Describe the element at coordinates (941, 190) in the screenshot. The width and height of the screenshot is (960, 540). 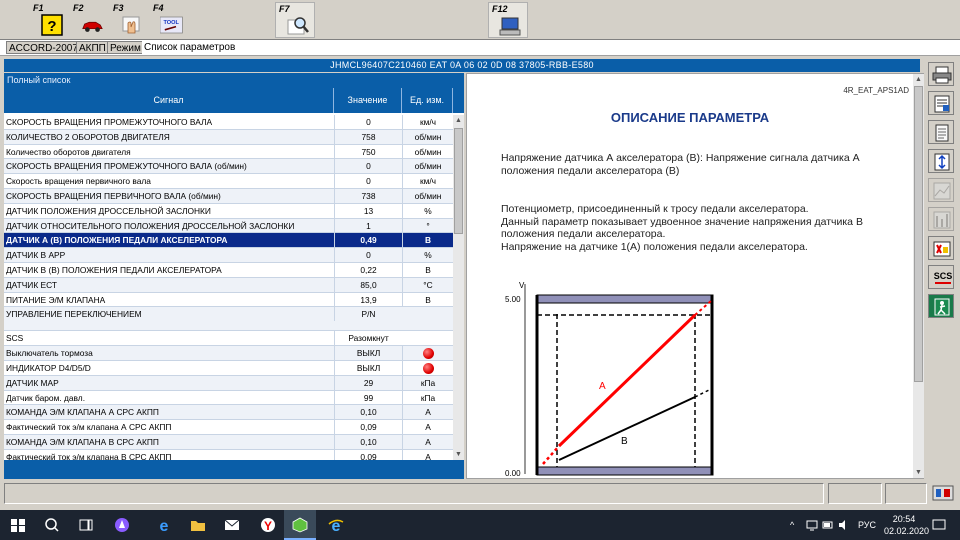
I see `graph-button` at that location.